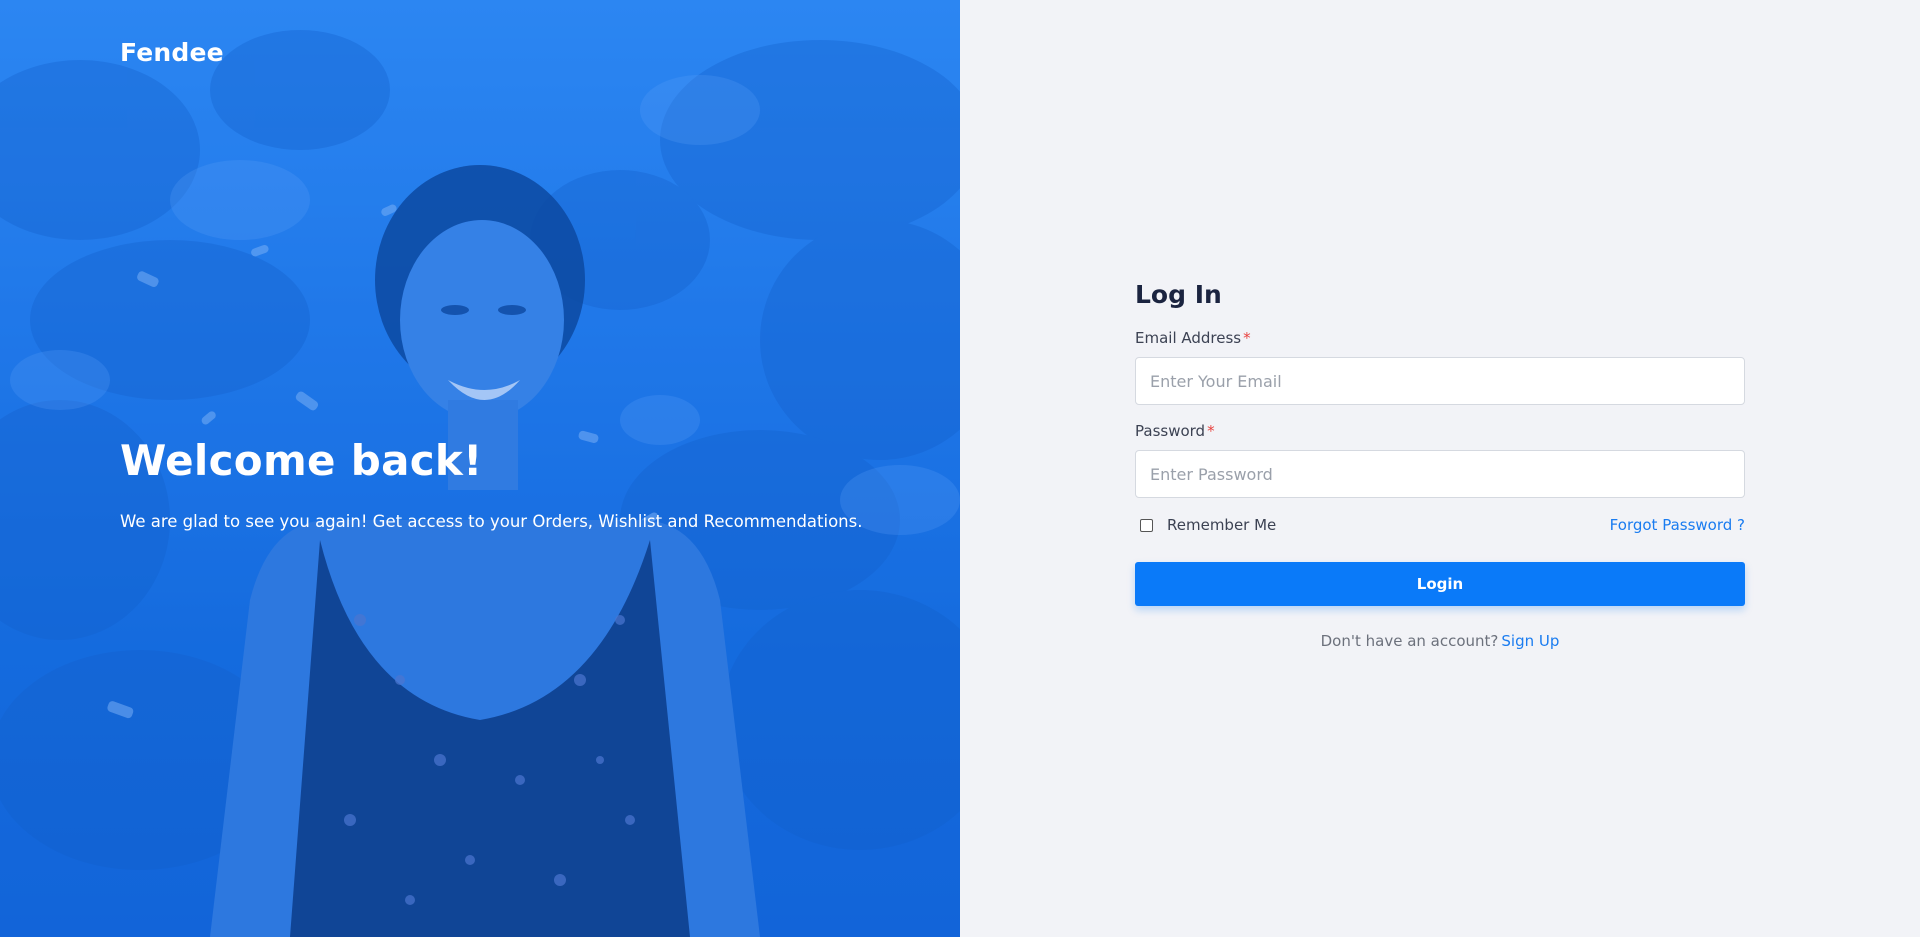  Describe the element at coordinates (1440, 525) in the screenshot. I see `options-row: Remember Me Forgot Password ?` at that location.